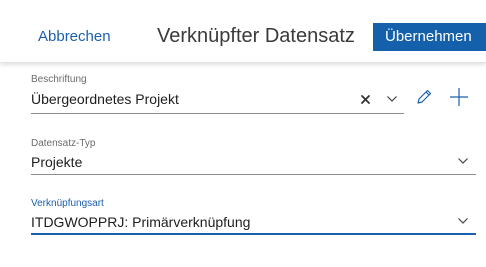 The height and width of the screenshot is (267, 486). Describe the element at coordinates (253, 234) in the screenshot. I see `link-type-underline` at that location.